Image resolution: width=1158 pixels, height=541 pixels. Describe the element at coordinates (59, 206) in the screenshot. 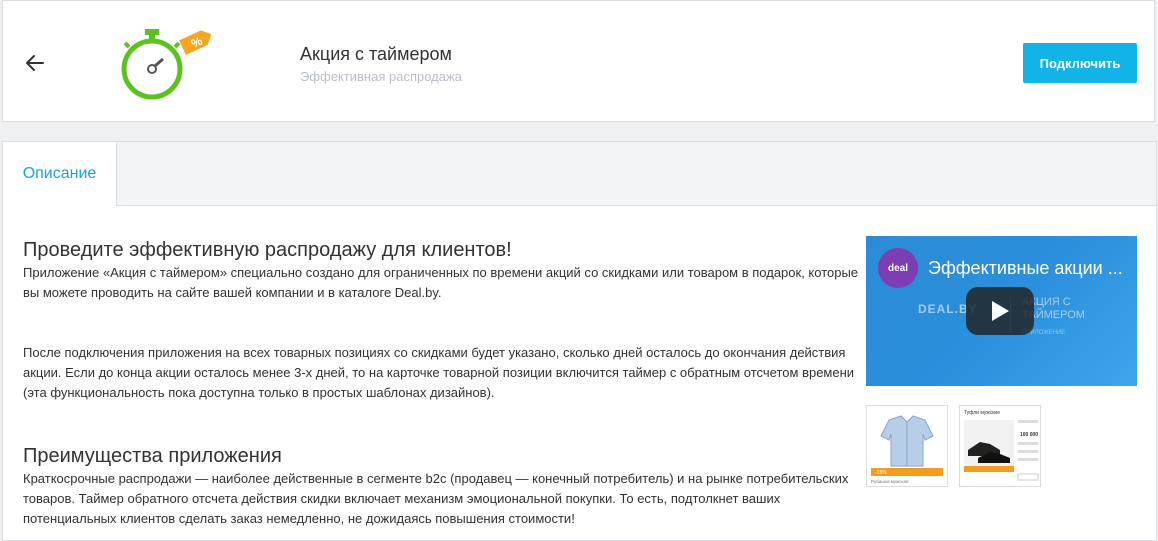

I see `tab-active-underfill` at that location.